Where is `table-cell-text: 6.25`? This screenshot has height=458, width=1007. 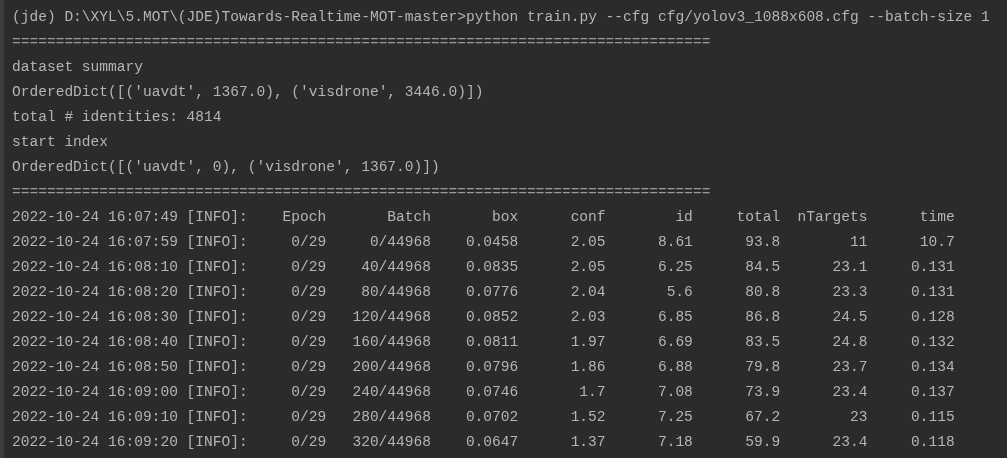
table-cell-text: 6.25 is located at coordinates (674, 267).